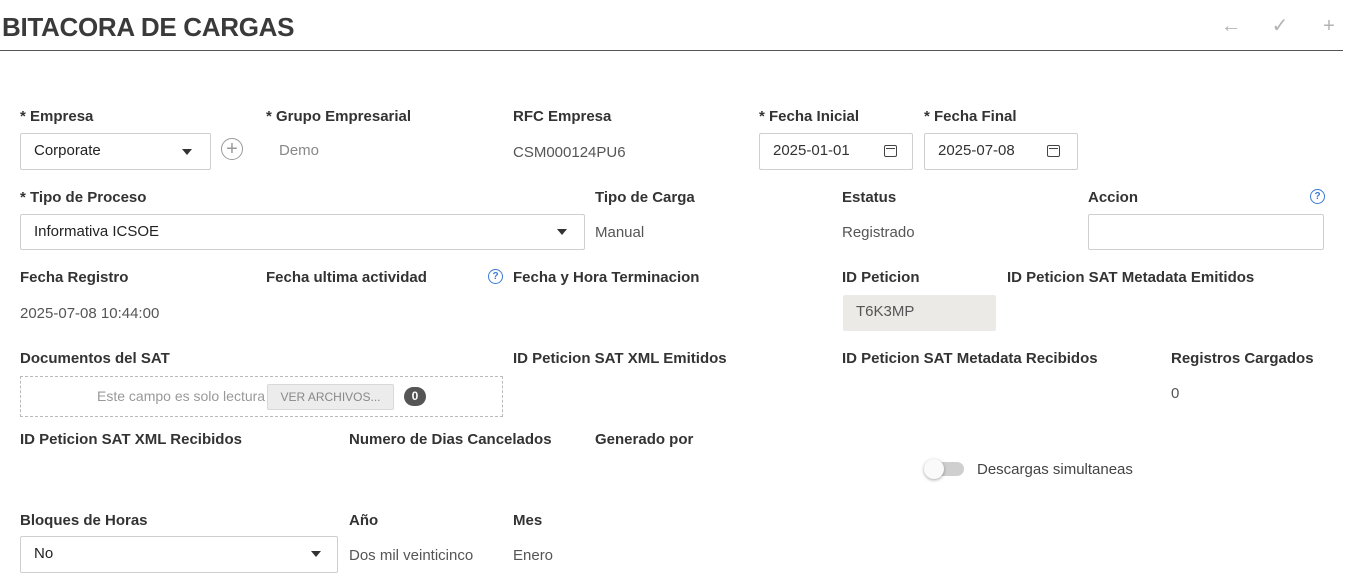 This screenshot has width=1349, height=585. I want to click on fecha-registro-label: Fecha Registro, so click(74, 277).